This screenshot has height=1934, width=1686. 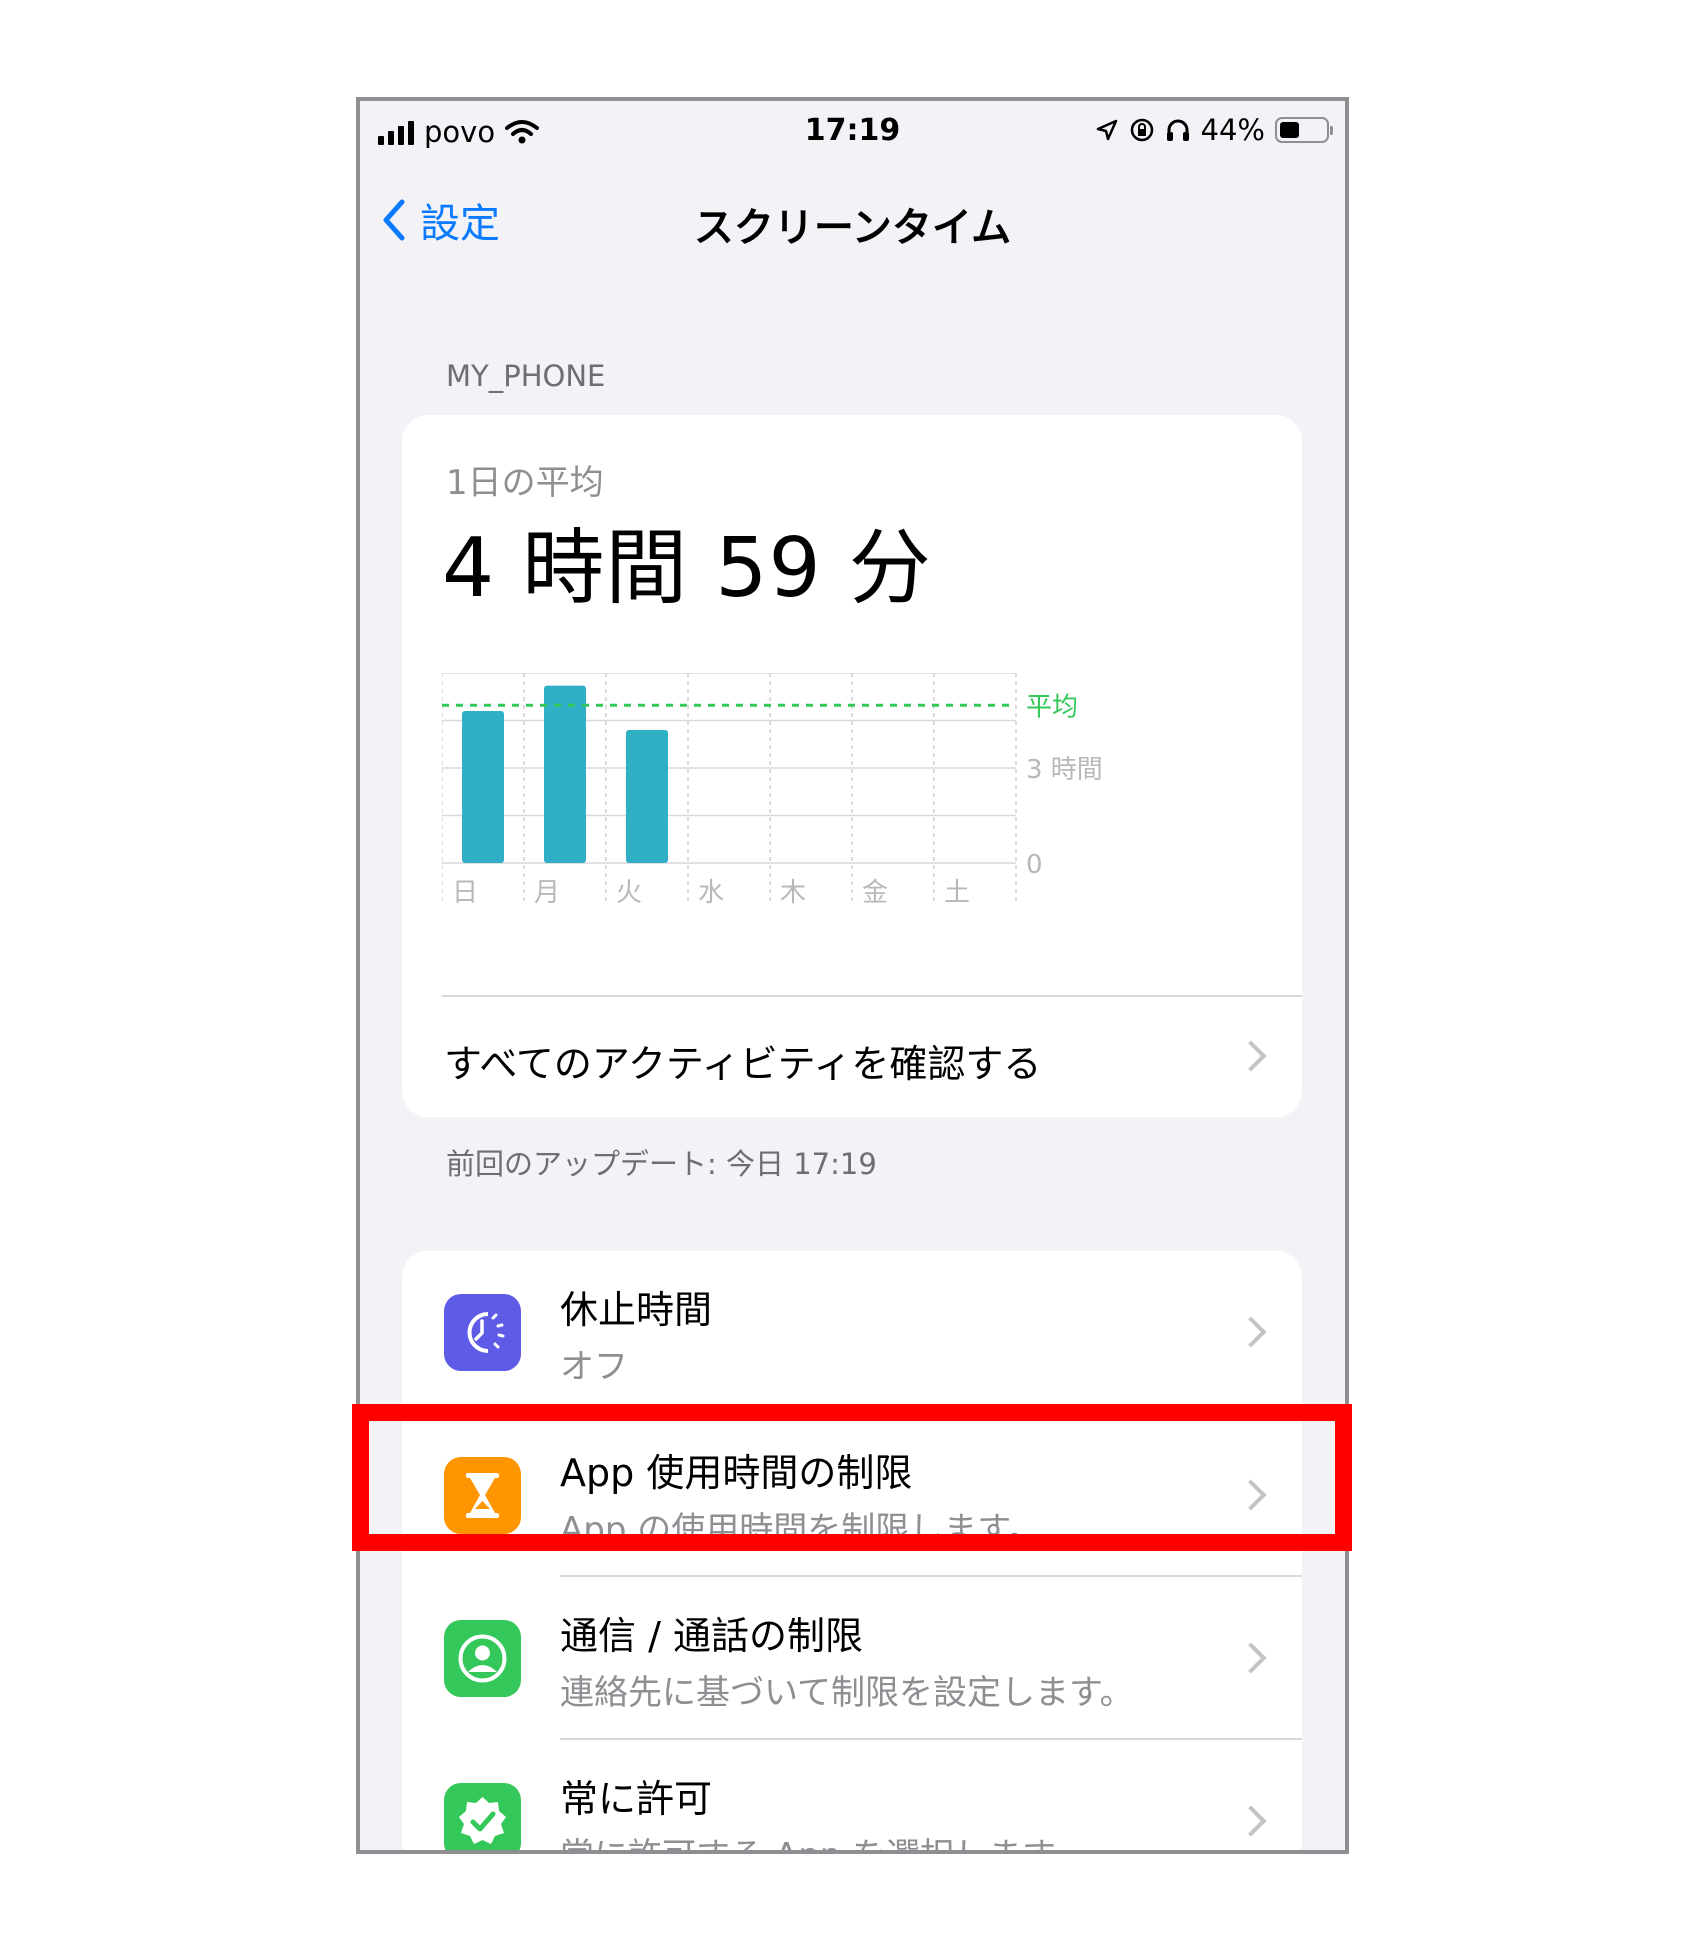 What do you see at coordinates (711, 893) in the screenshot?
I see `x-tick-label: 水` at bounding box center [711, 893].